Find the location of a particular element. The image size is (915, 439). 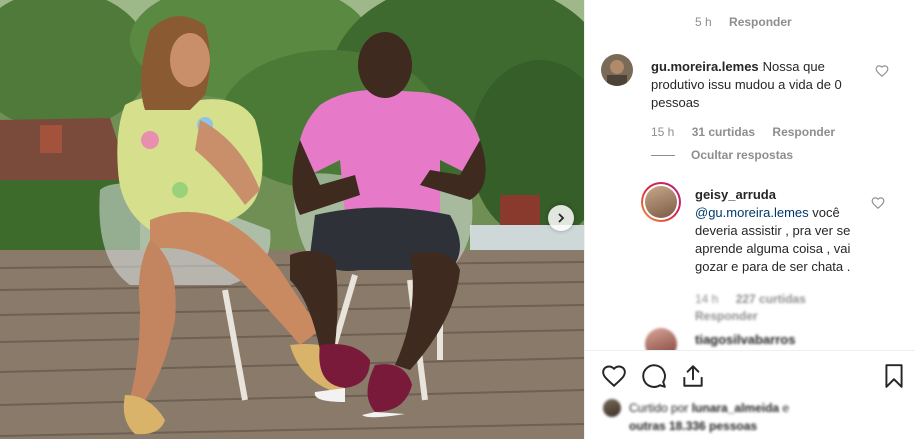

previous-comment-meta: 5 h Responder is located at coordinates (750, 22).